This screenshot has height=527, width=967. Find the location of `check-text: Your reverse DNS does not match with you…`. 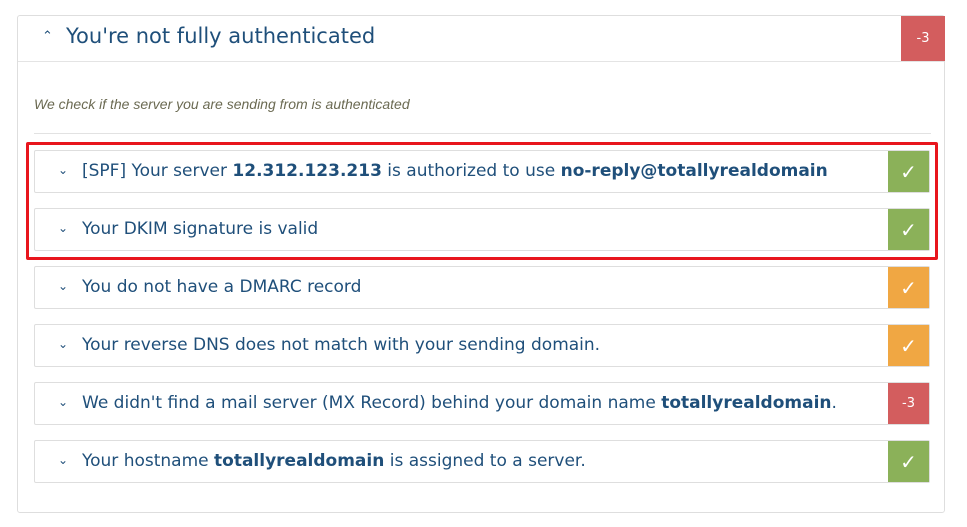

check-text: Your reverse DNS does not match with you… is located at coordinates (341, 345).